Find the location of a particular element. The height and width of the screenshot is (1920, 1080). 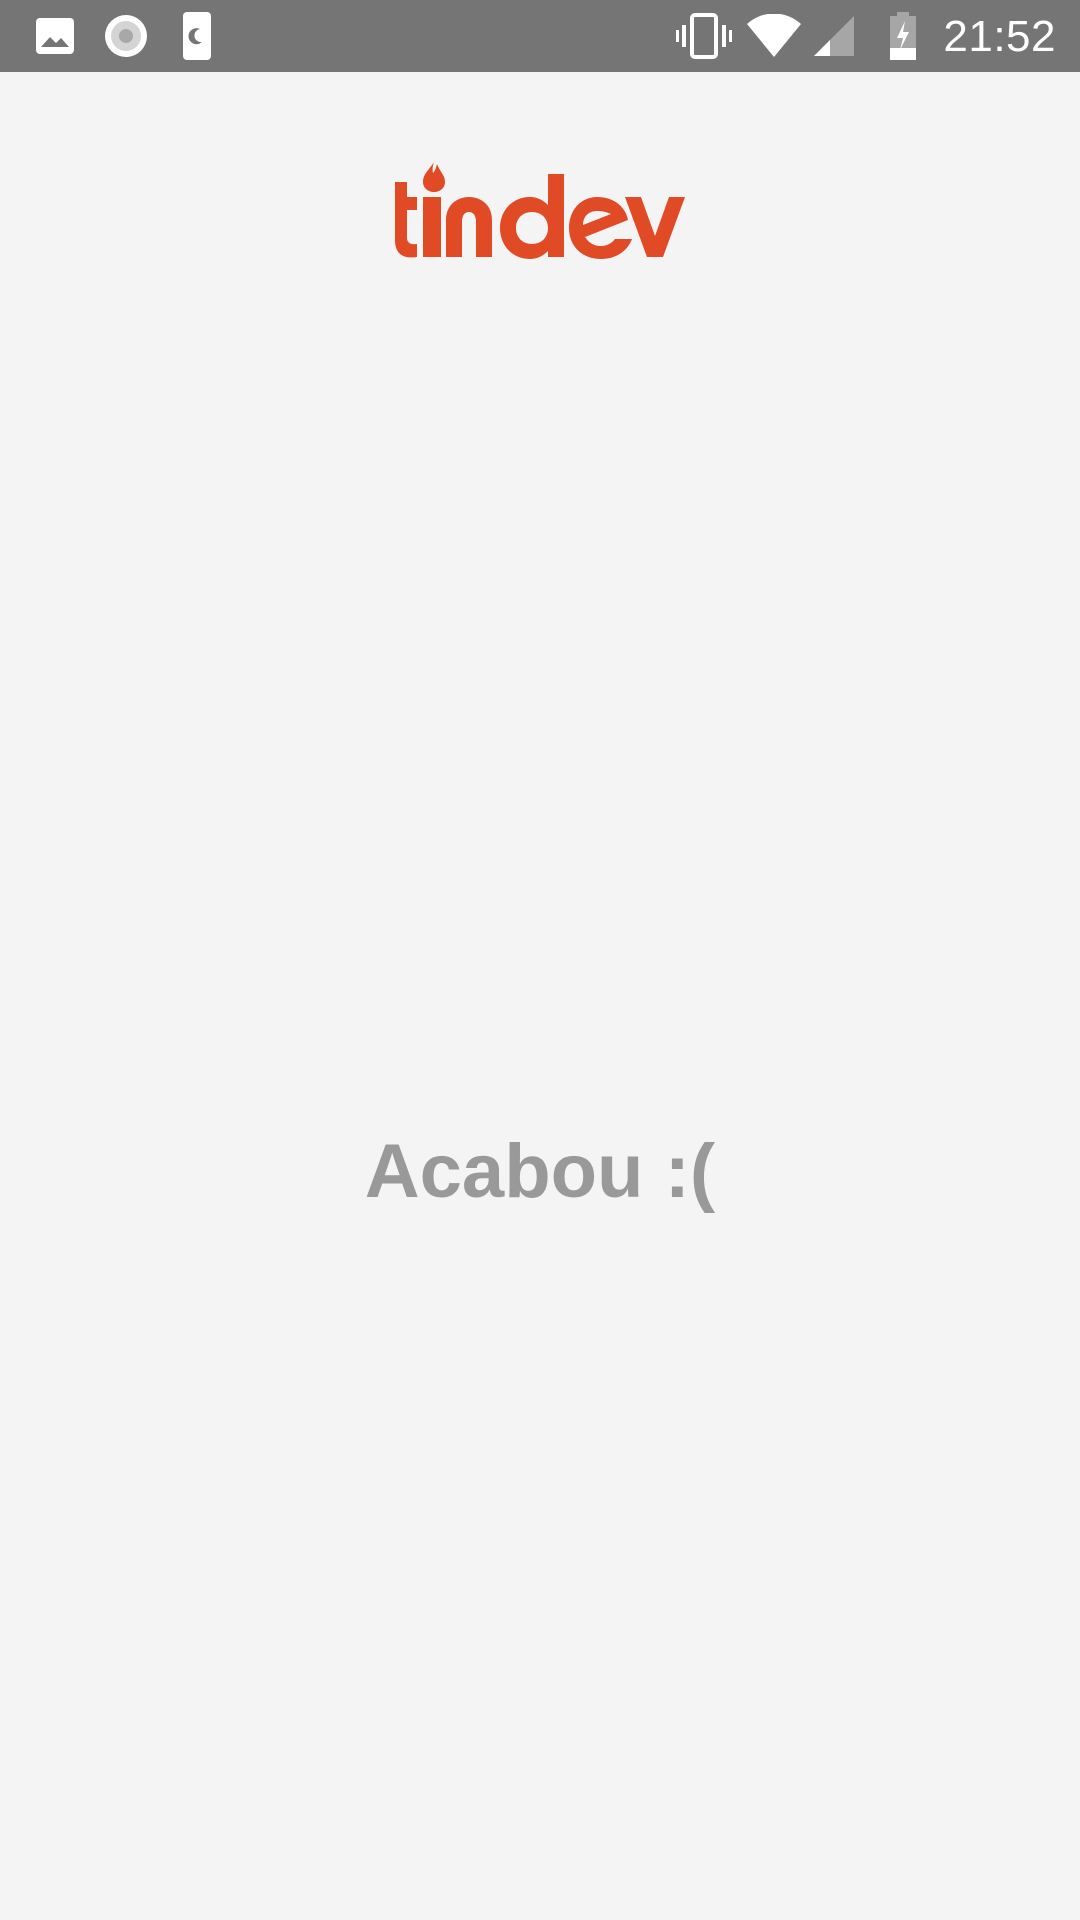

record-icon is located at coordinates (126, 36).